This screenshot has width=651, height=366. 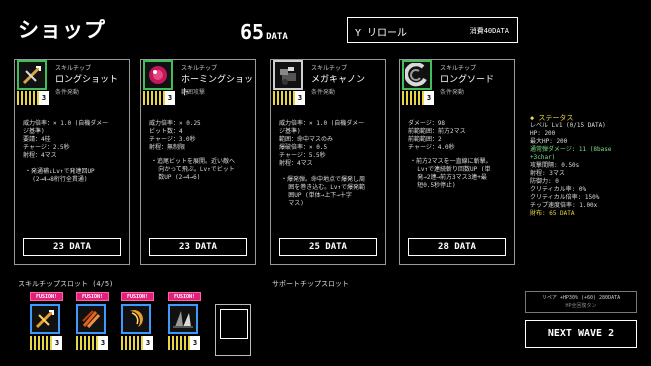 I want to click on page-title: ショップ, so click(x=62, y=30).